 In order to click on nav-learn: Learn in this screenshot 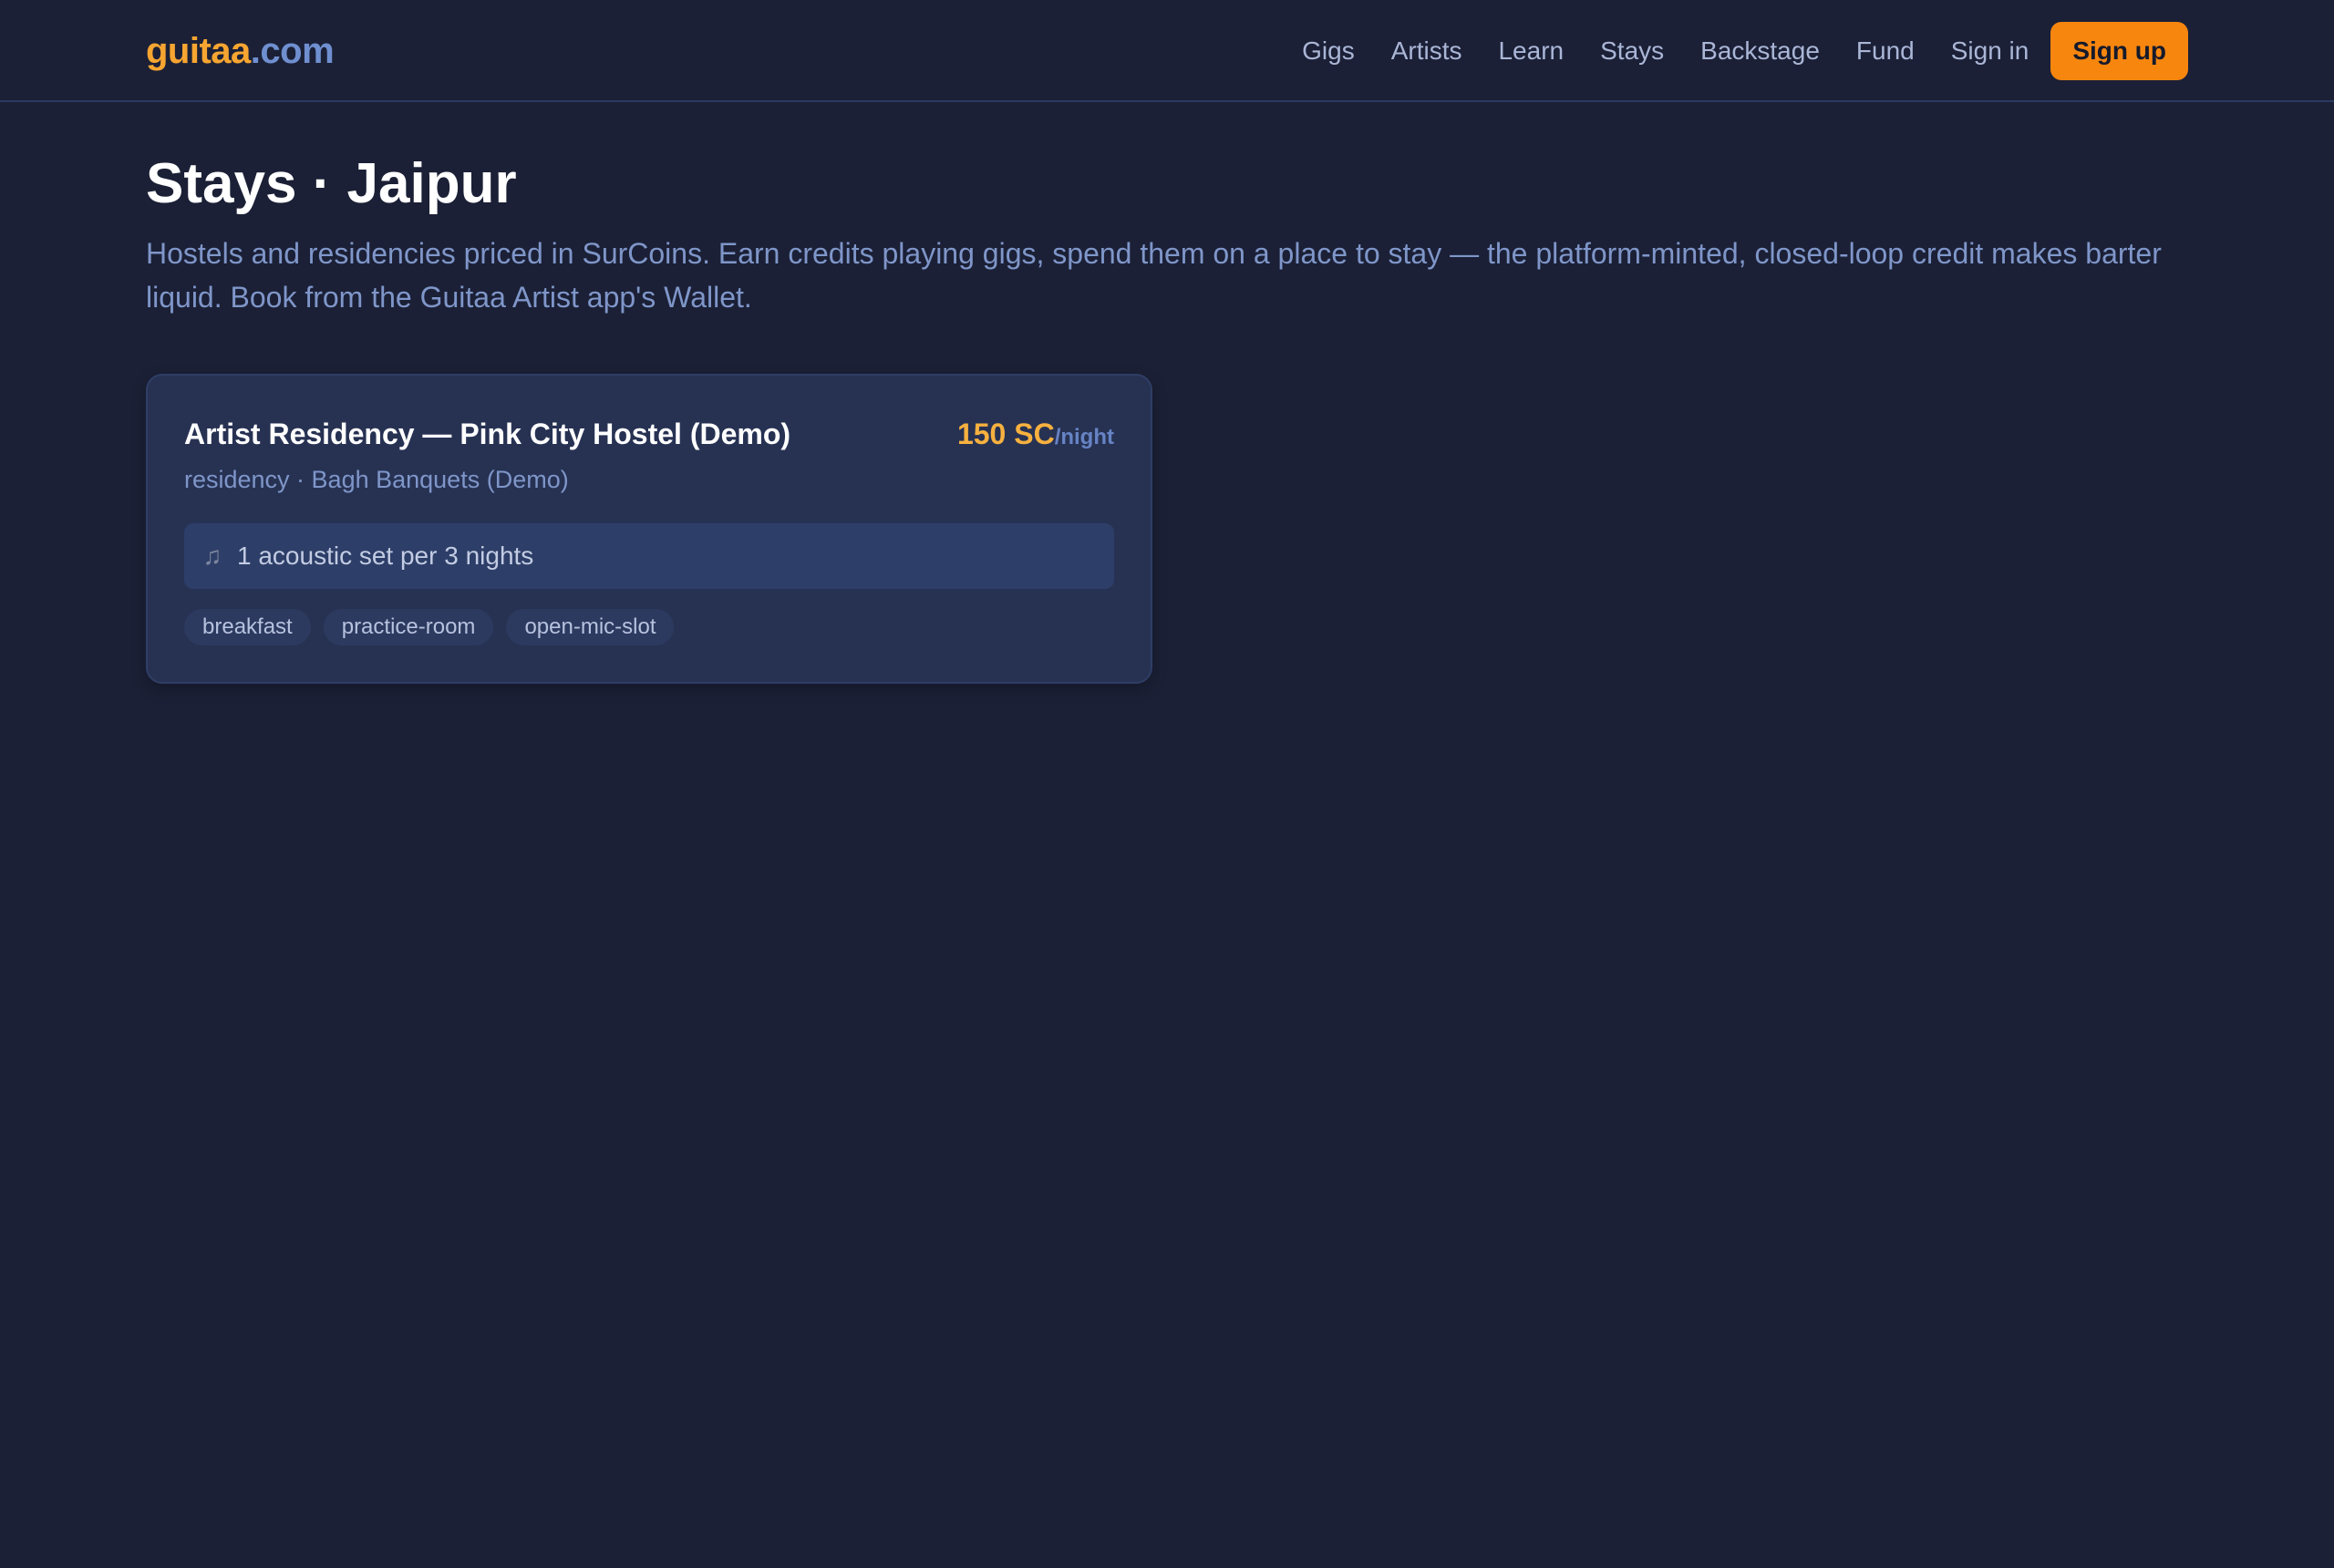, I will do `click(1531, 51)`.